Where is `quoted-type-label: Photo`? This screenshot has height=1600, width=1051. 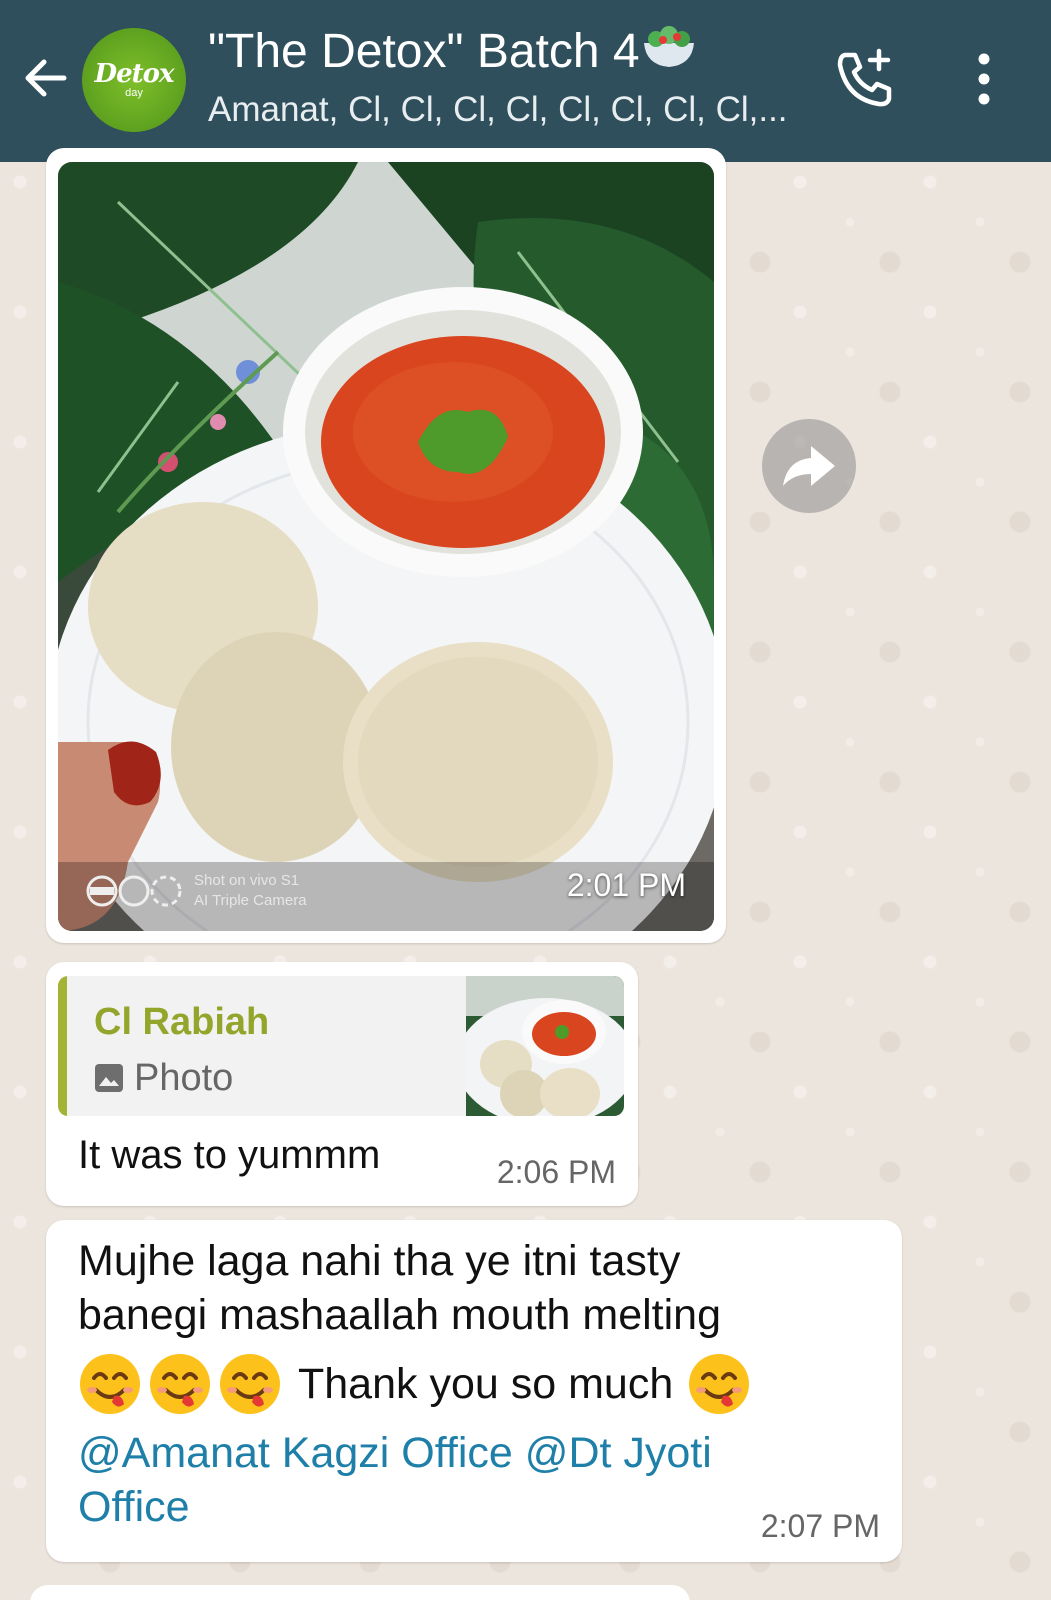 quoted-type-label: Photo is located at coordinates (184, 1078).